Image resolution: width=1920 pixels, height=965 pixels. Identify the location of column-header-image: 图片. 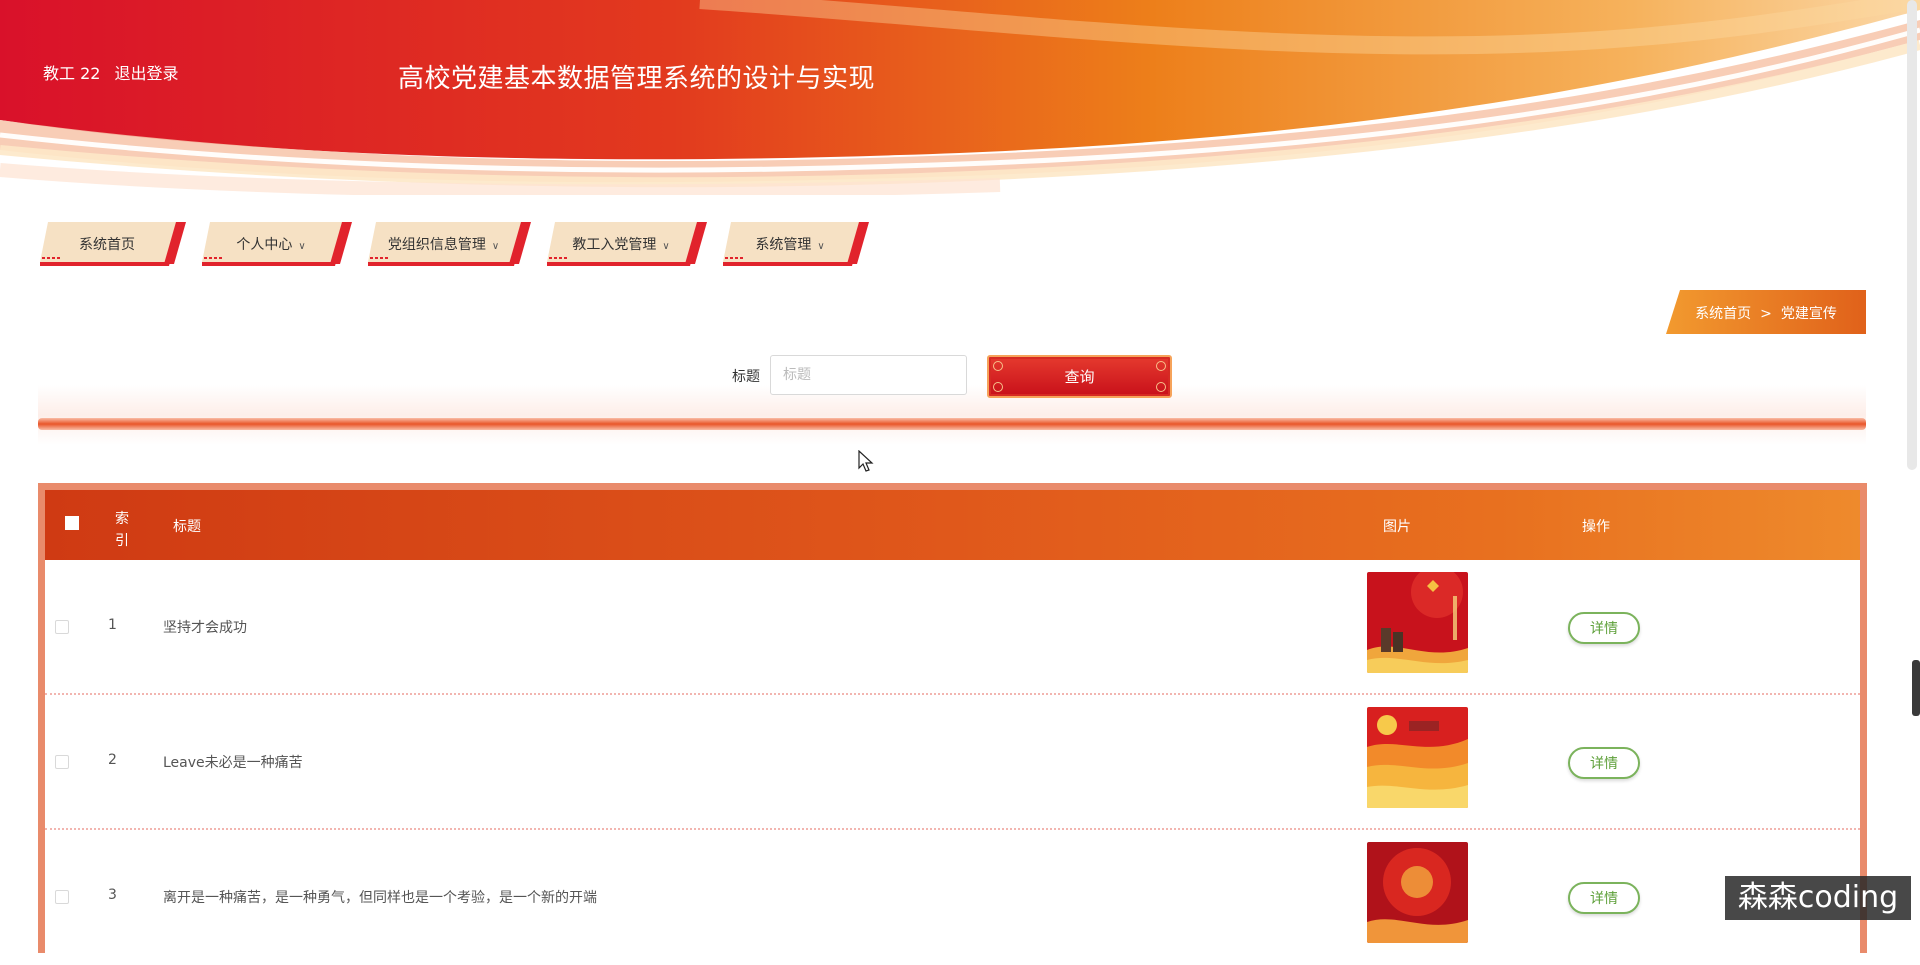
(1397, 527).